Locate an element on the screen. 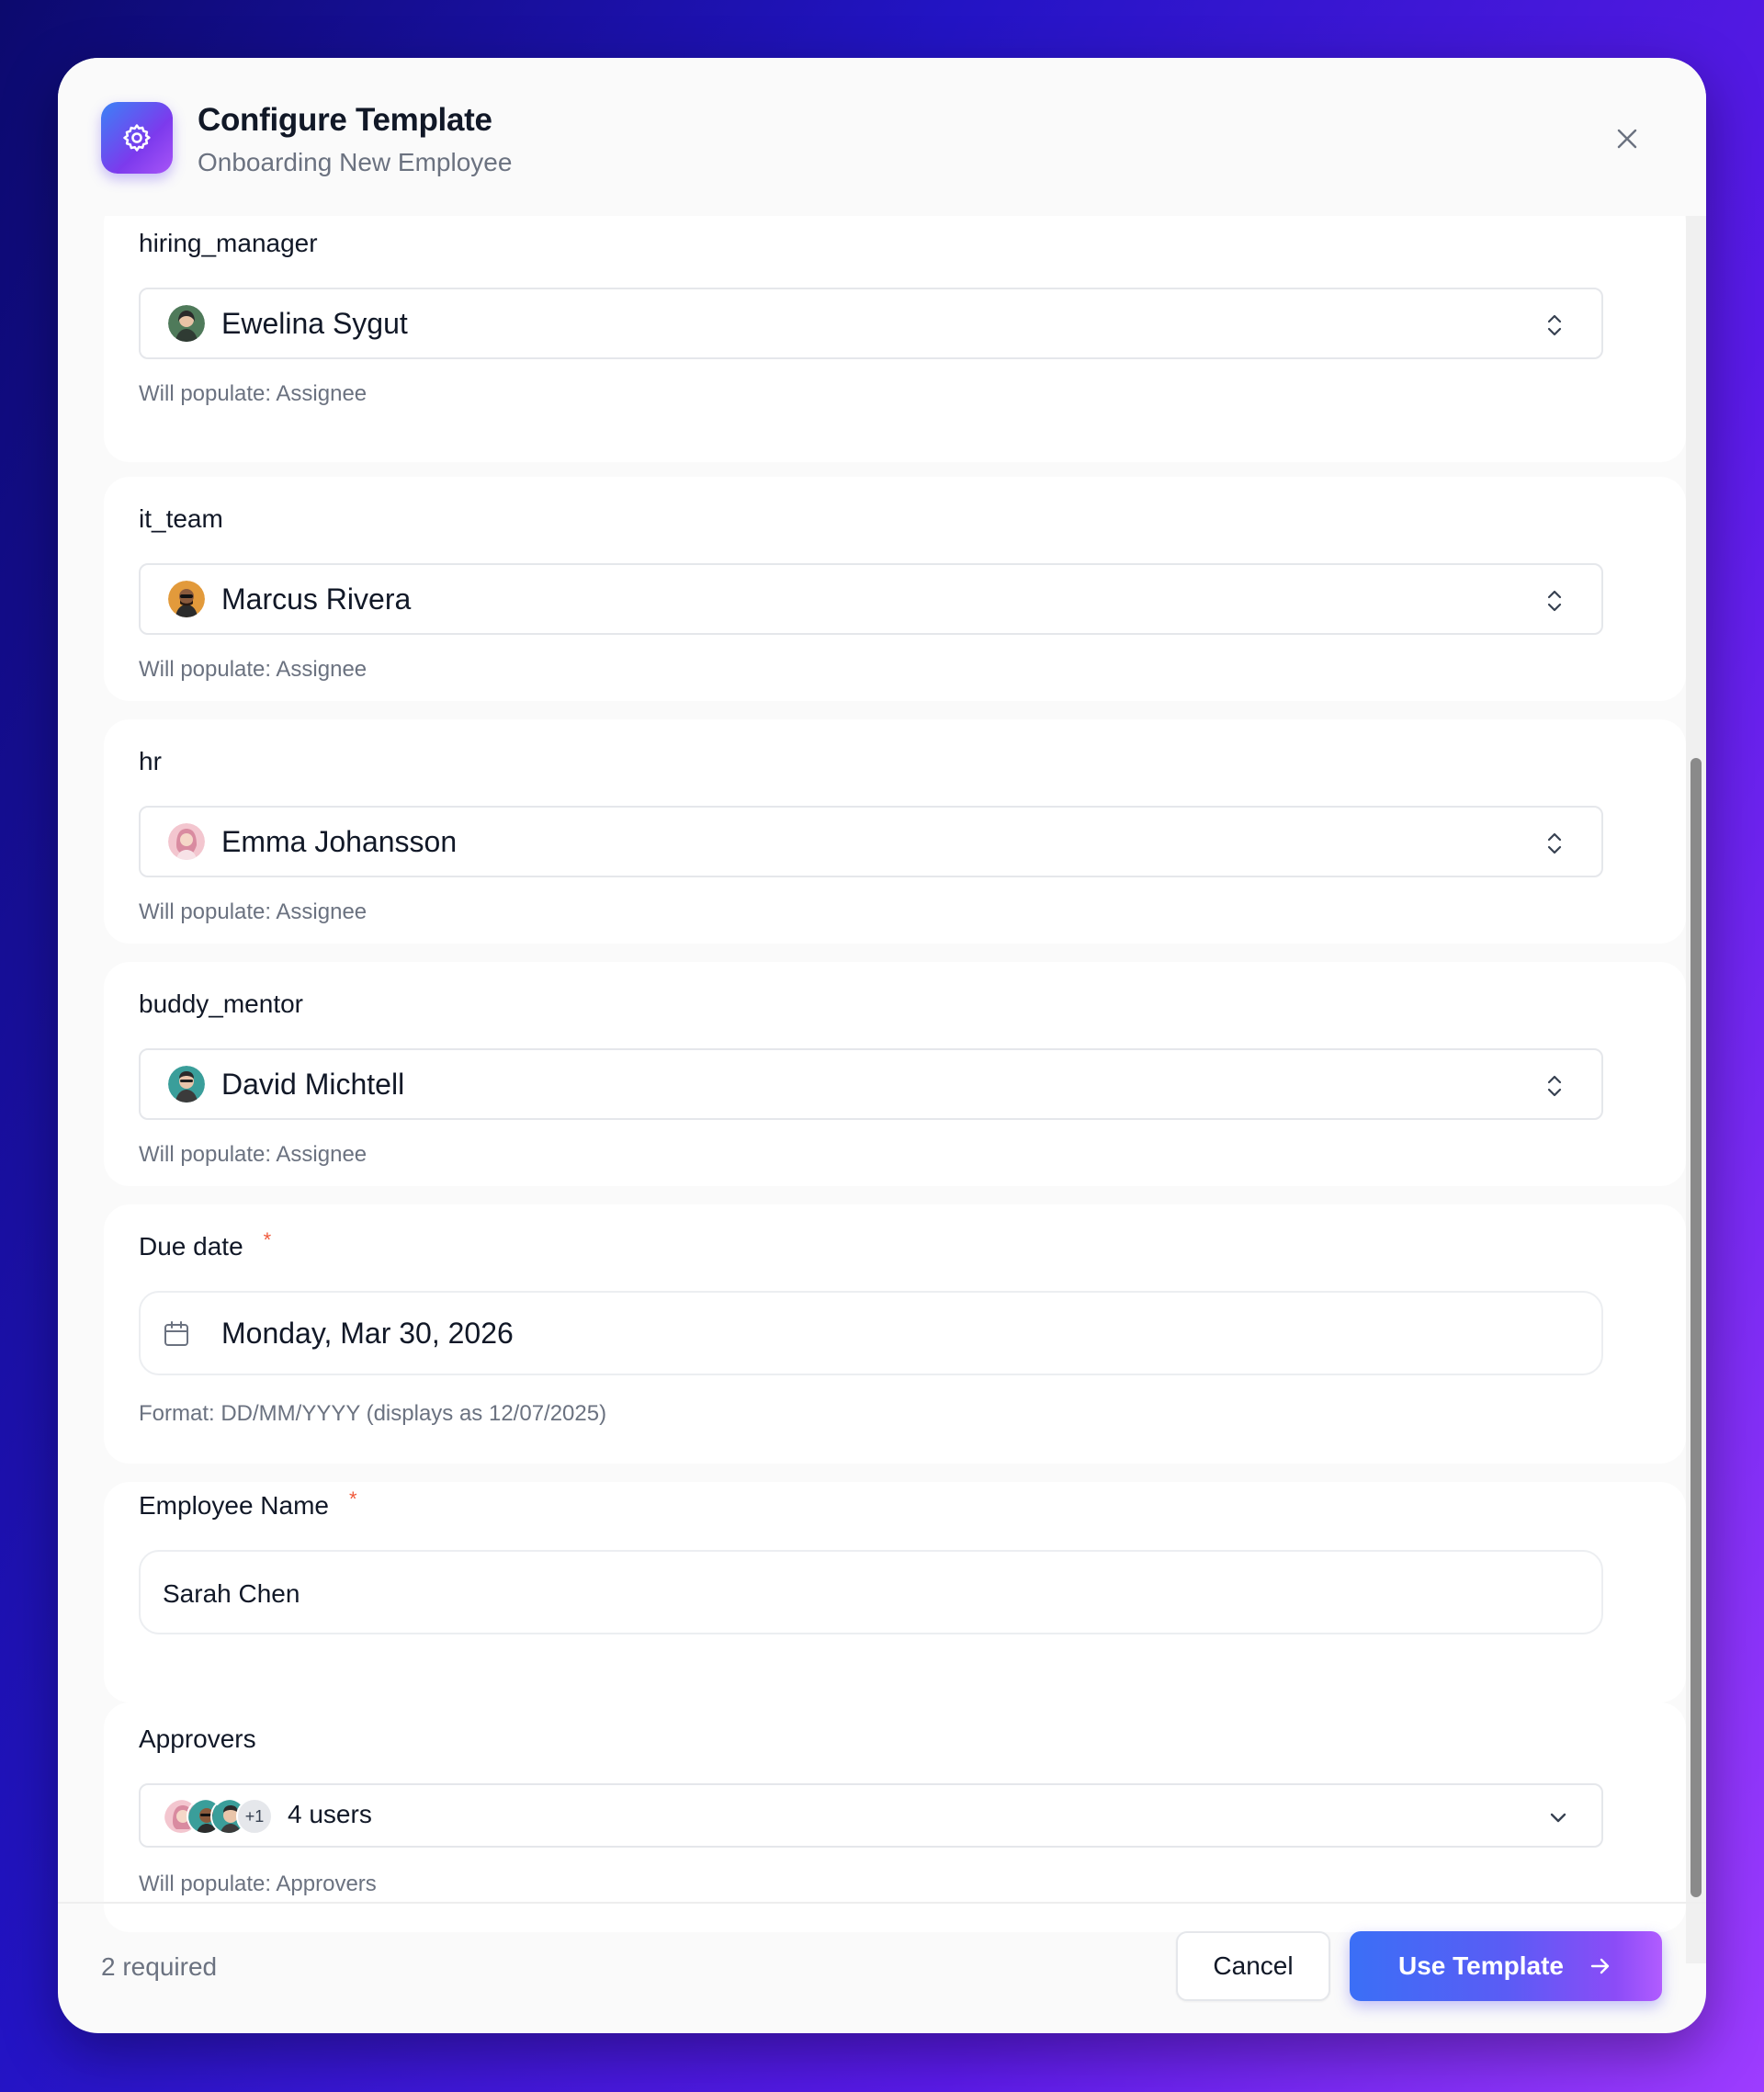 Image resolution: width=1764 pixels, height=2092 pixels. field-label: buddy_mentor is located at coordinates (221, 1004).